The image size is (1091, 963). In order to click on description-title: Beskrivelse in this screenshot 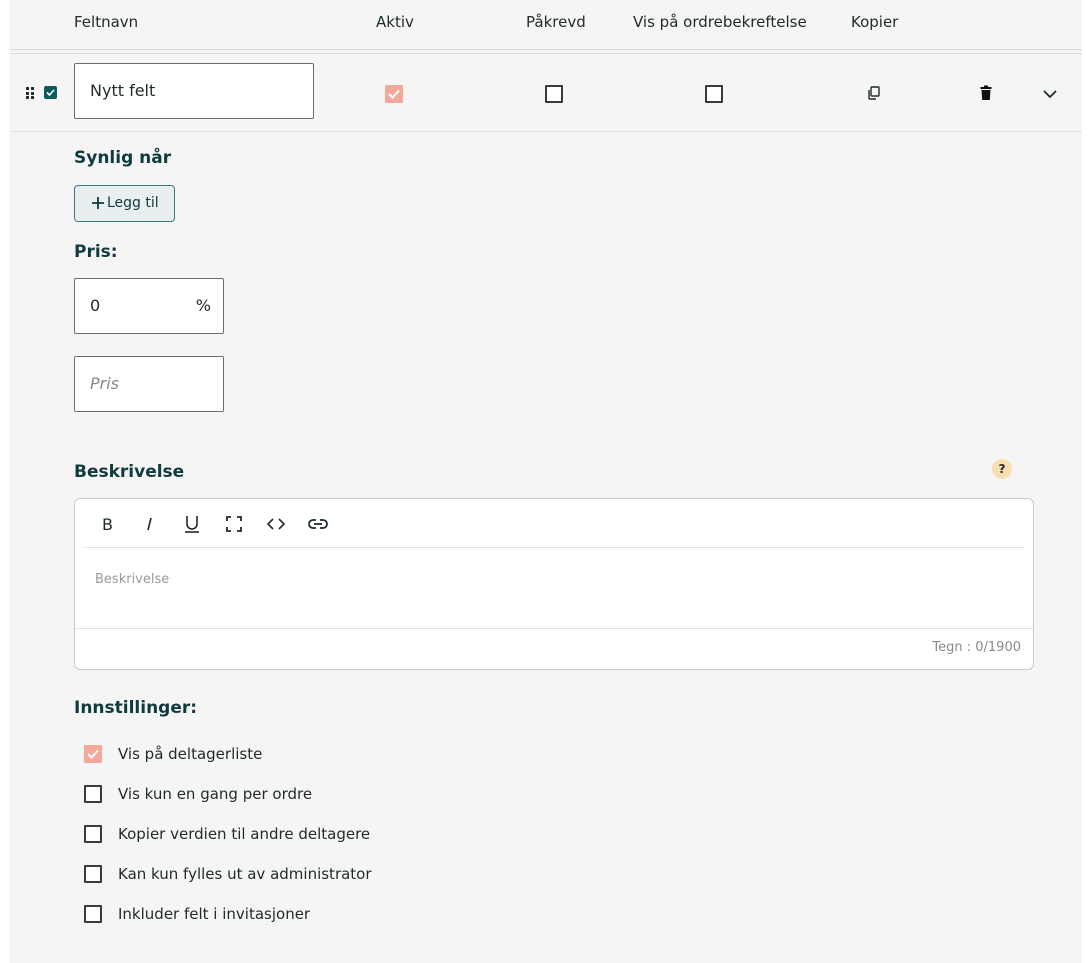, I will do `click(129, 472)`.